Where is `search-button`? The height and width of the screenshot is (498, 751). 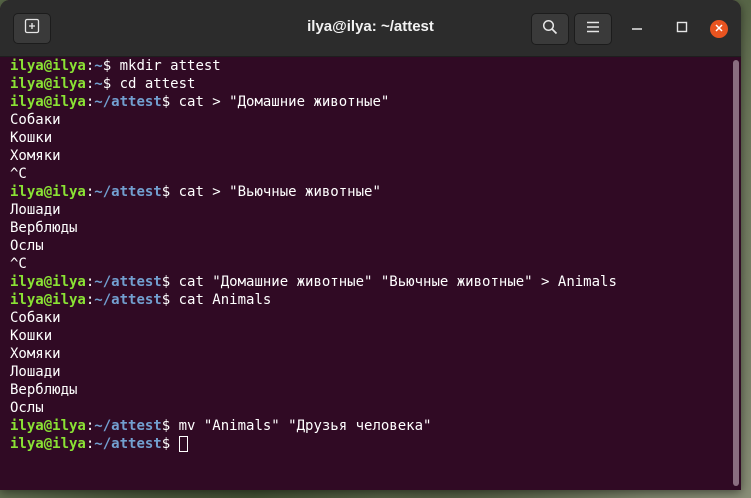
search-button is located at coordinates (550, 29).